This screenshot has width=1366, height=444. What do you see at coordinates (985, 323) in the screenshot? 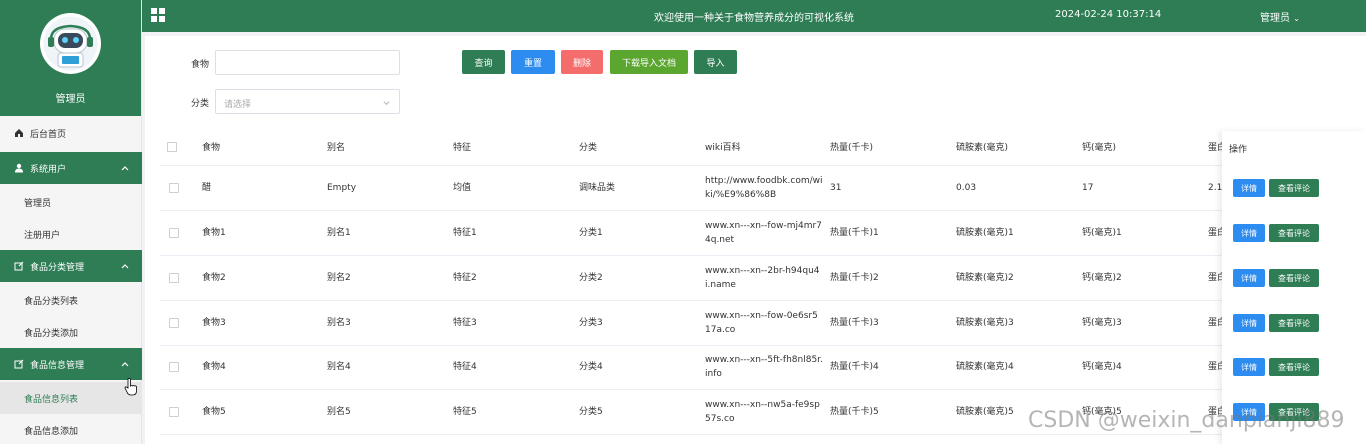
I see `cell-thiamine: 硫胺素(毫克)3` at bounding box center [985, 323].